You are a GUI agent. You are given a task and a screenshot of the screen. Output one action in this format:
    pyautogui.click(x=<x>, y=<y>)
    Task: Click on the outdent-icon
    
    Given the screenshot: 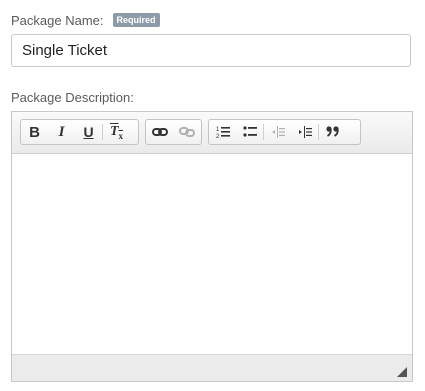 What is the action you would take?
    pyautogui.click(x=278, y=132)
    